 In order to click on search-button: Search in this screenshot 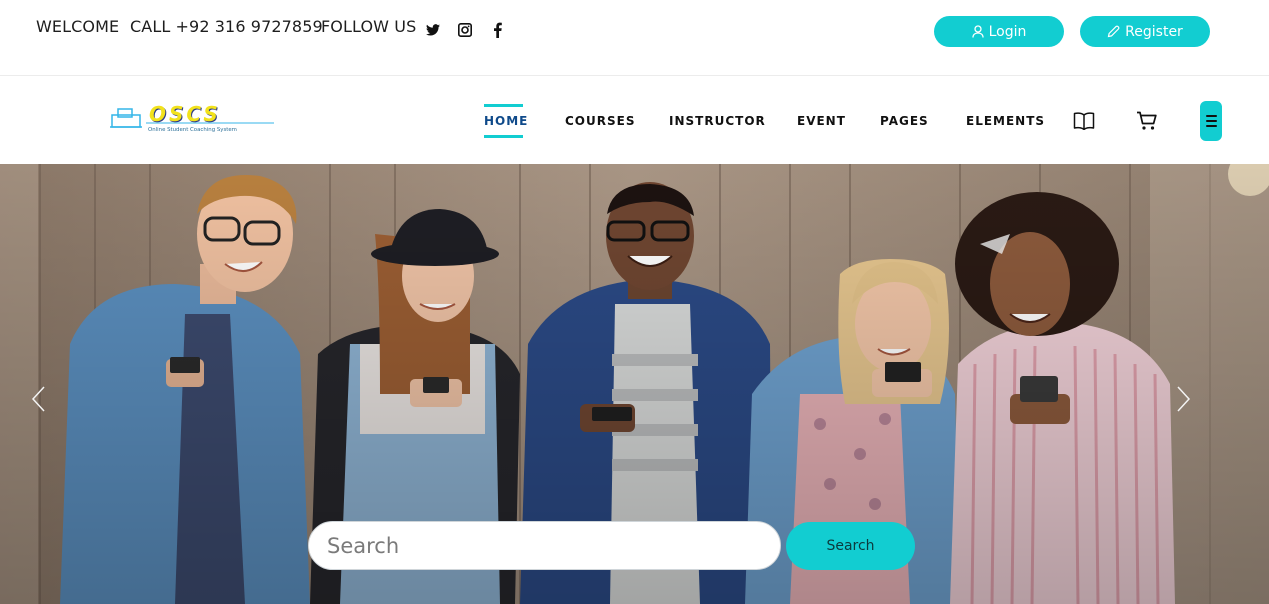, I will do `click(850, 546)`.